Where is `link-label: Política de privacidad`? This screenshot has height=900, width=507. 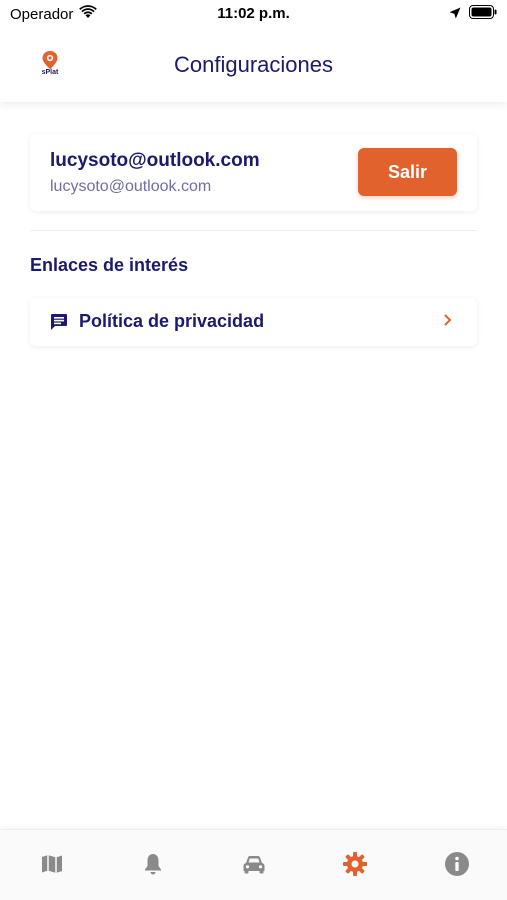 link-label: Política de privacidad is located at coordinates (172, 321).